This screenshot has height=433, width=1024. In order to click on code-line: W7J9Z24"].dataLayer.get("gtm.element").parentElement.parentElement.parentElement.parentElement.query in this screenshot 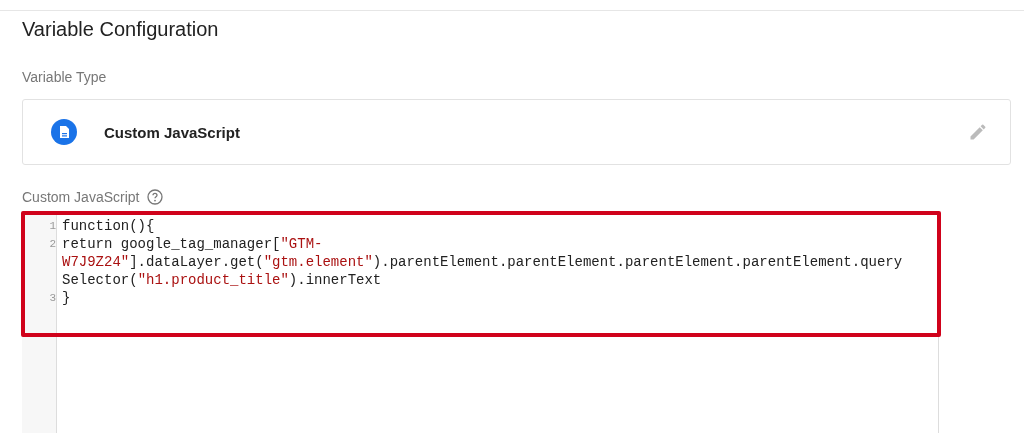, I will do `click(483, 262)`.